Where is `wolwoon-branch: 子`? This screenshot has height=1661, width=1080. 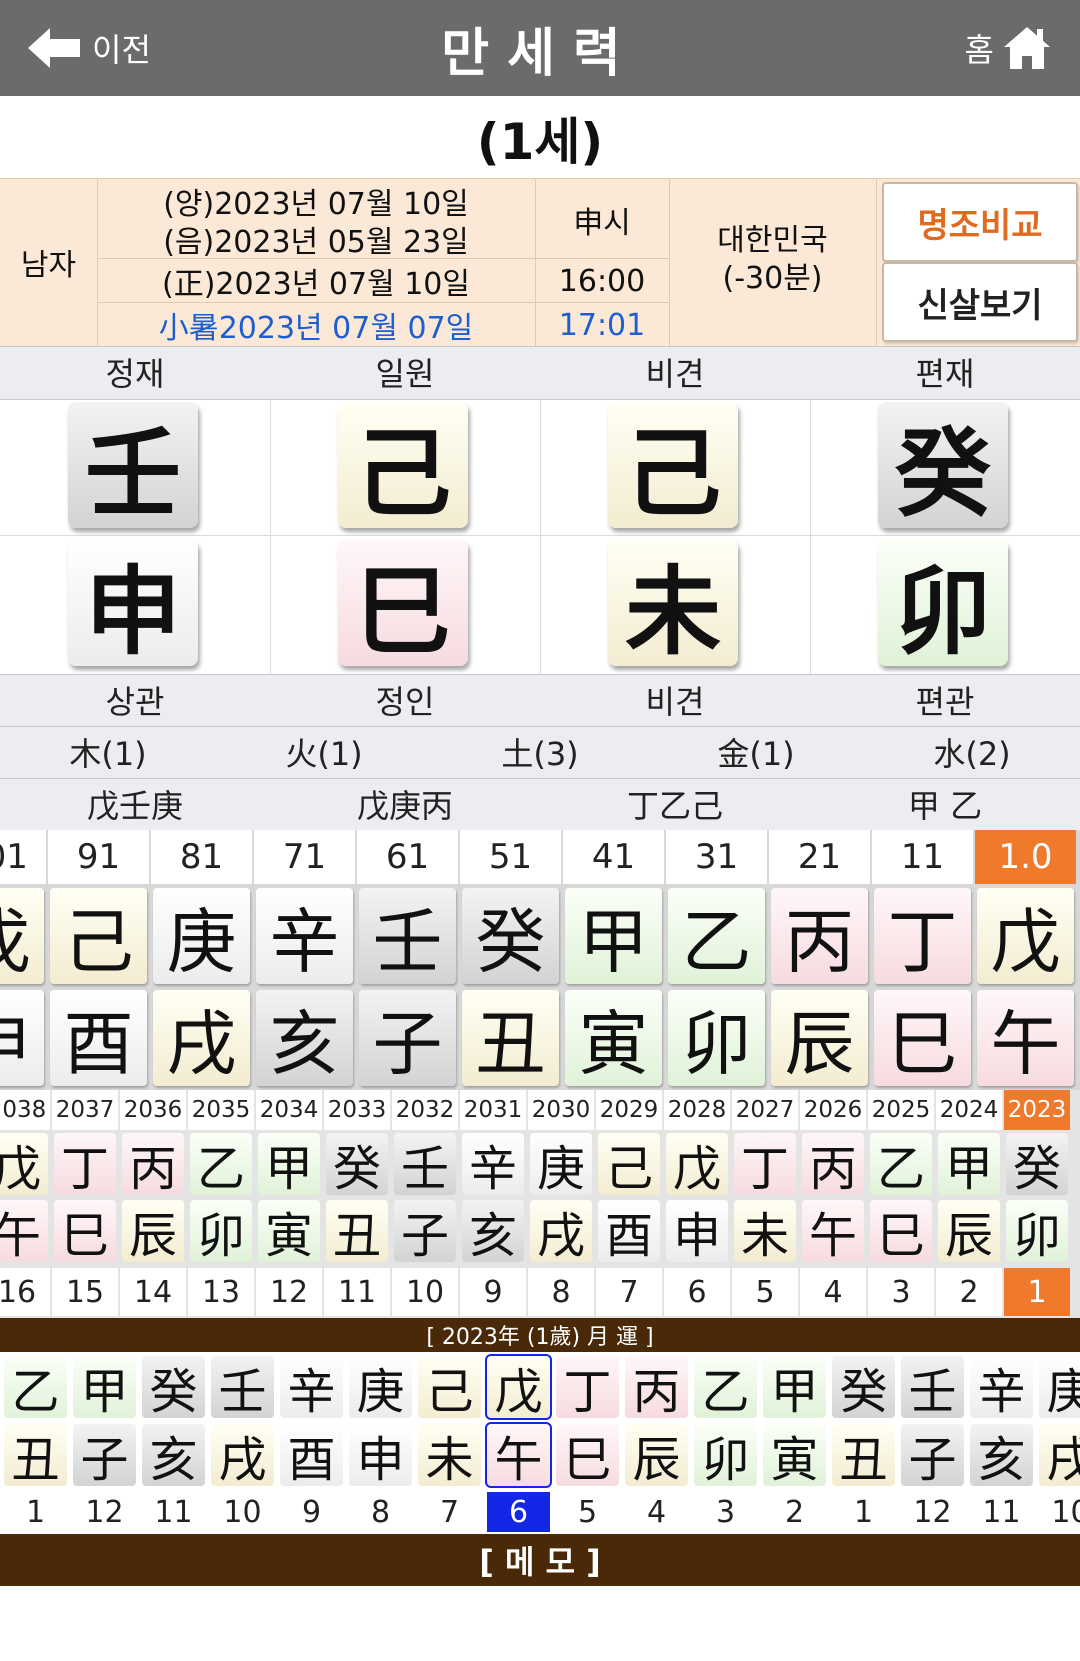
wolwoon-branch: 子 is located at coordinates (104, 1456).